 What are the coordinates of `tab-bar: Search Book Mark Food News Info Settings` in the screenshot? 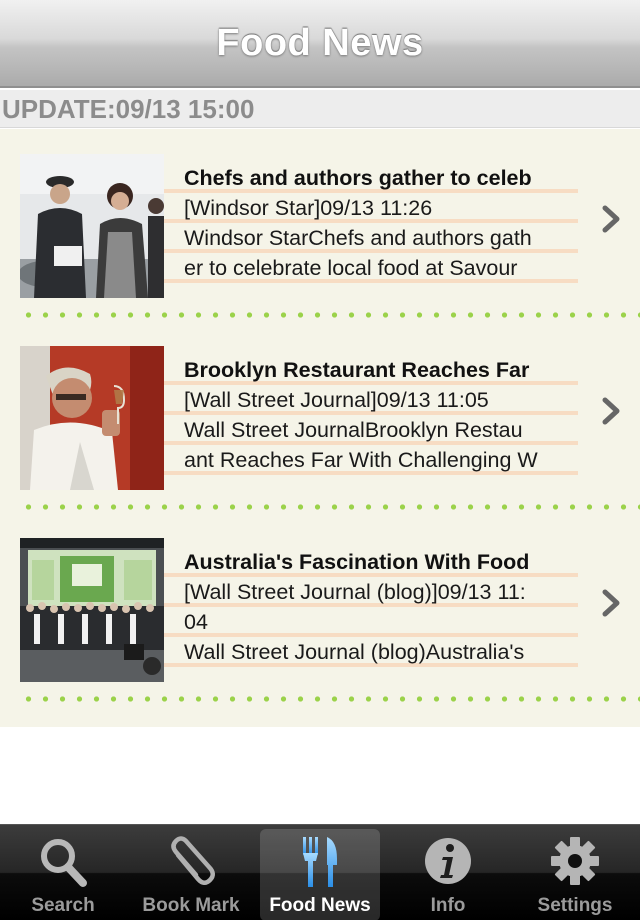 It's located at (320, 872).